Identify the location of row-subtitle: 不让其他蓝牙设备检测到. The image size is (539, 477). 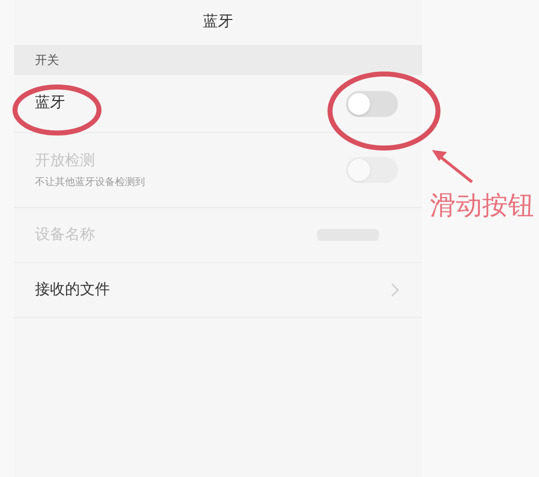
(90, 183).